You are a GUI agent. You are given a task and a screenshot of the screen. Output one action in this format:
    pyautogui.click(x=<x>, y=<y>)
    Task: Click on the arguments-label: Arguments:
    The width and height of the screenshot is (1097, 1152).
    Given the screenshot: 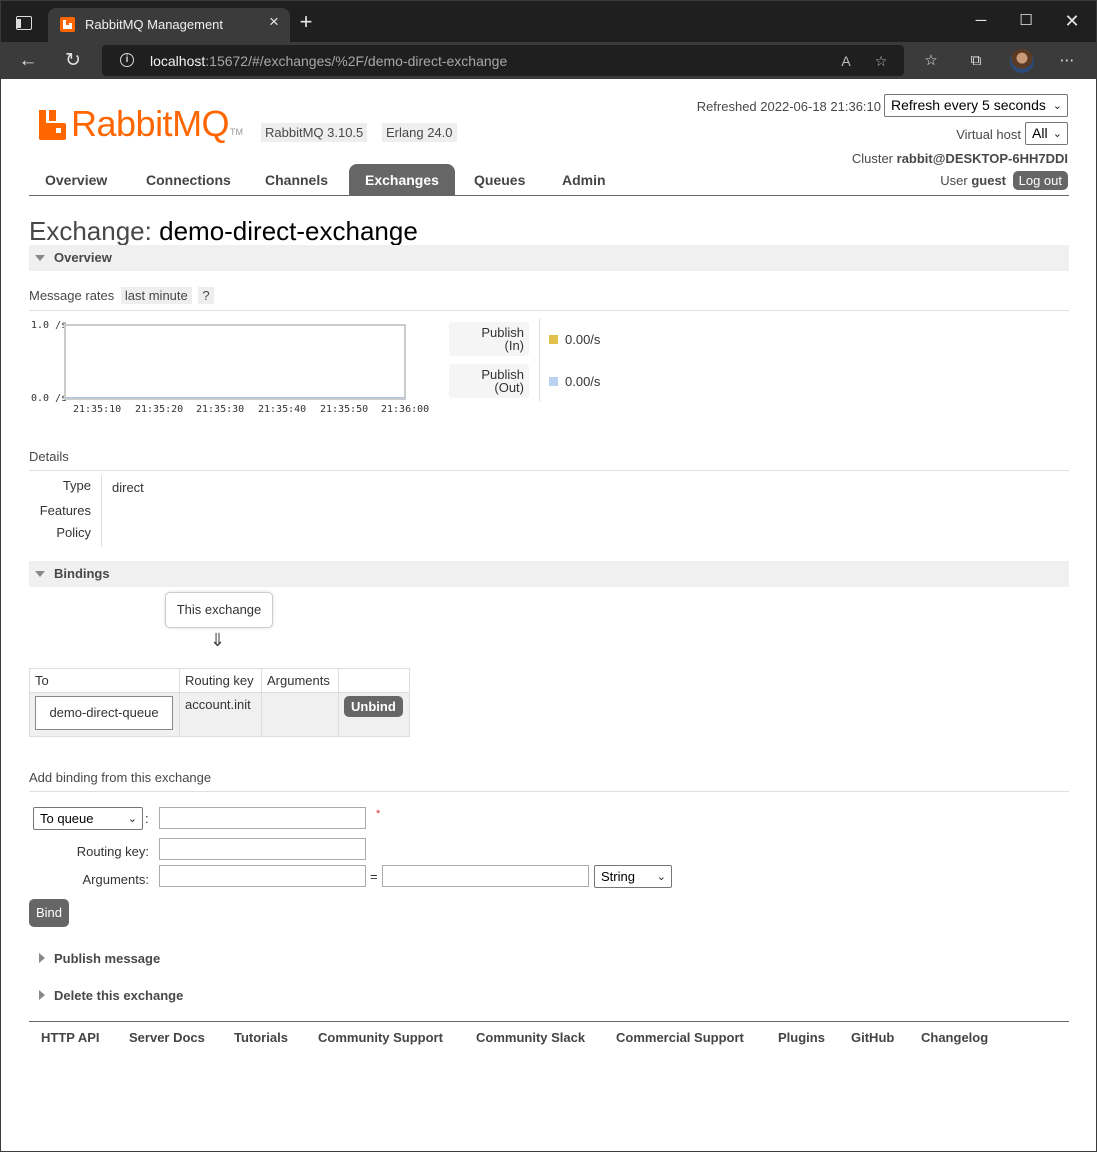 What is the action you would take?
    pyautogui.click(x=115, y=879)
    